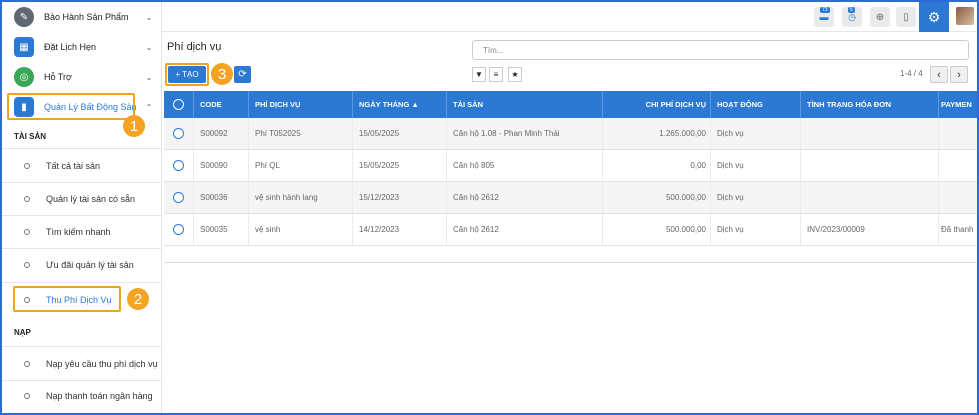  I want to click on create-button: + TẠO, so click(187, 74).